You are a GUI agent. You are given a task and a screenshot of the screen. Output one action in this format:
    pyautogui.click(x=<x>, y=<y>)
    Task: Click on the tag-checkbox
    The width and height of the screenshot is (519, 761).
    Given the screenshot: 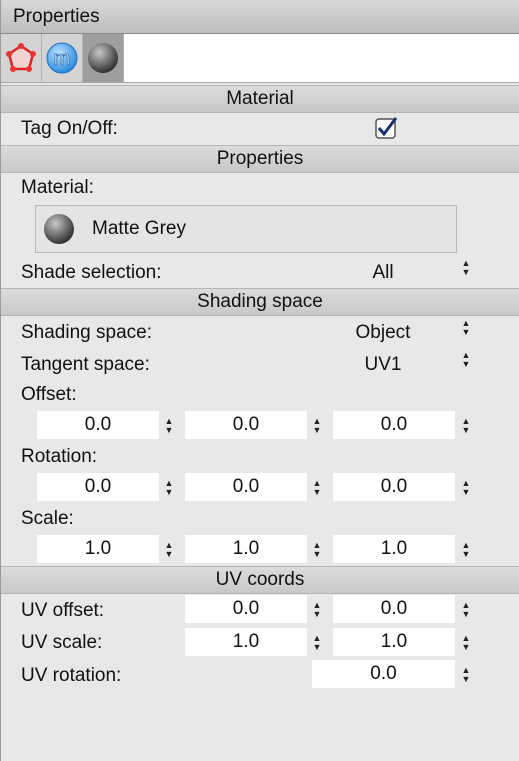 What is the action you would take?
    pyautogui.click(x=386, y=128)
    